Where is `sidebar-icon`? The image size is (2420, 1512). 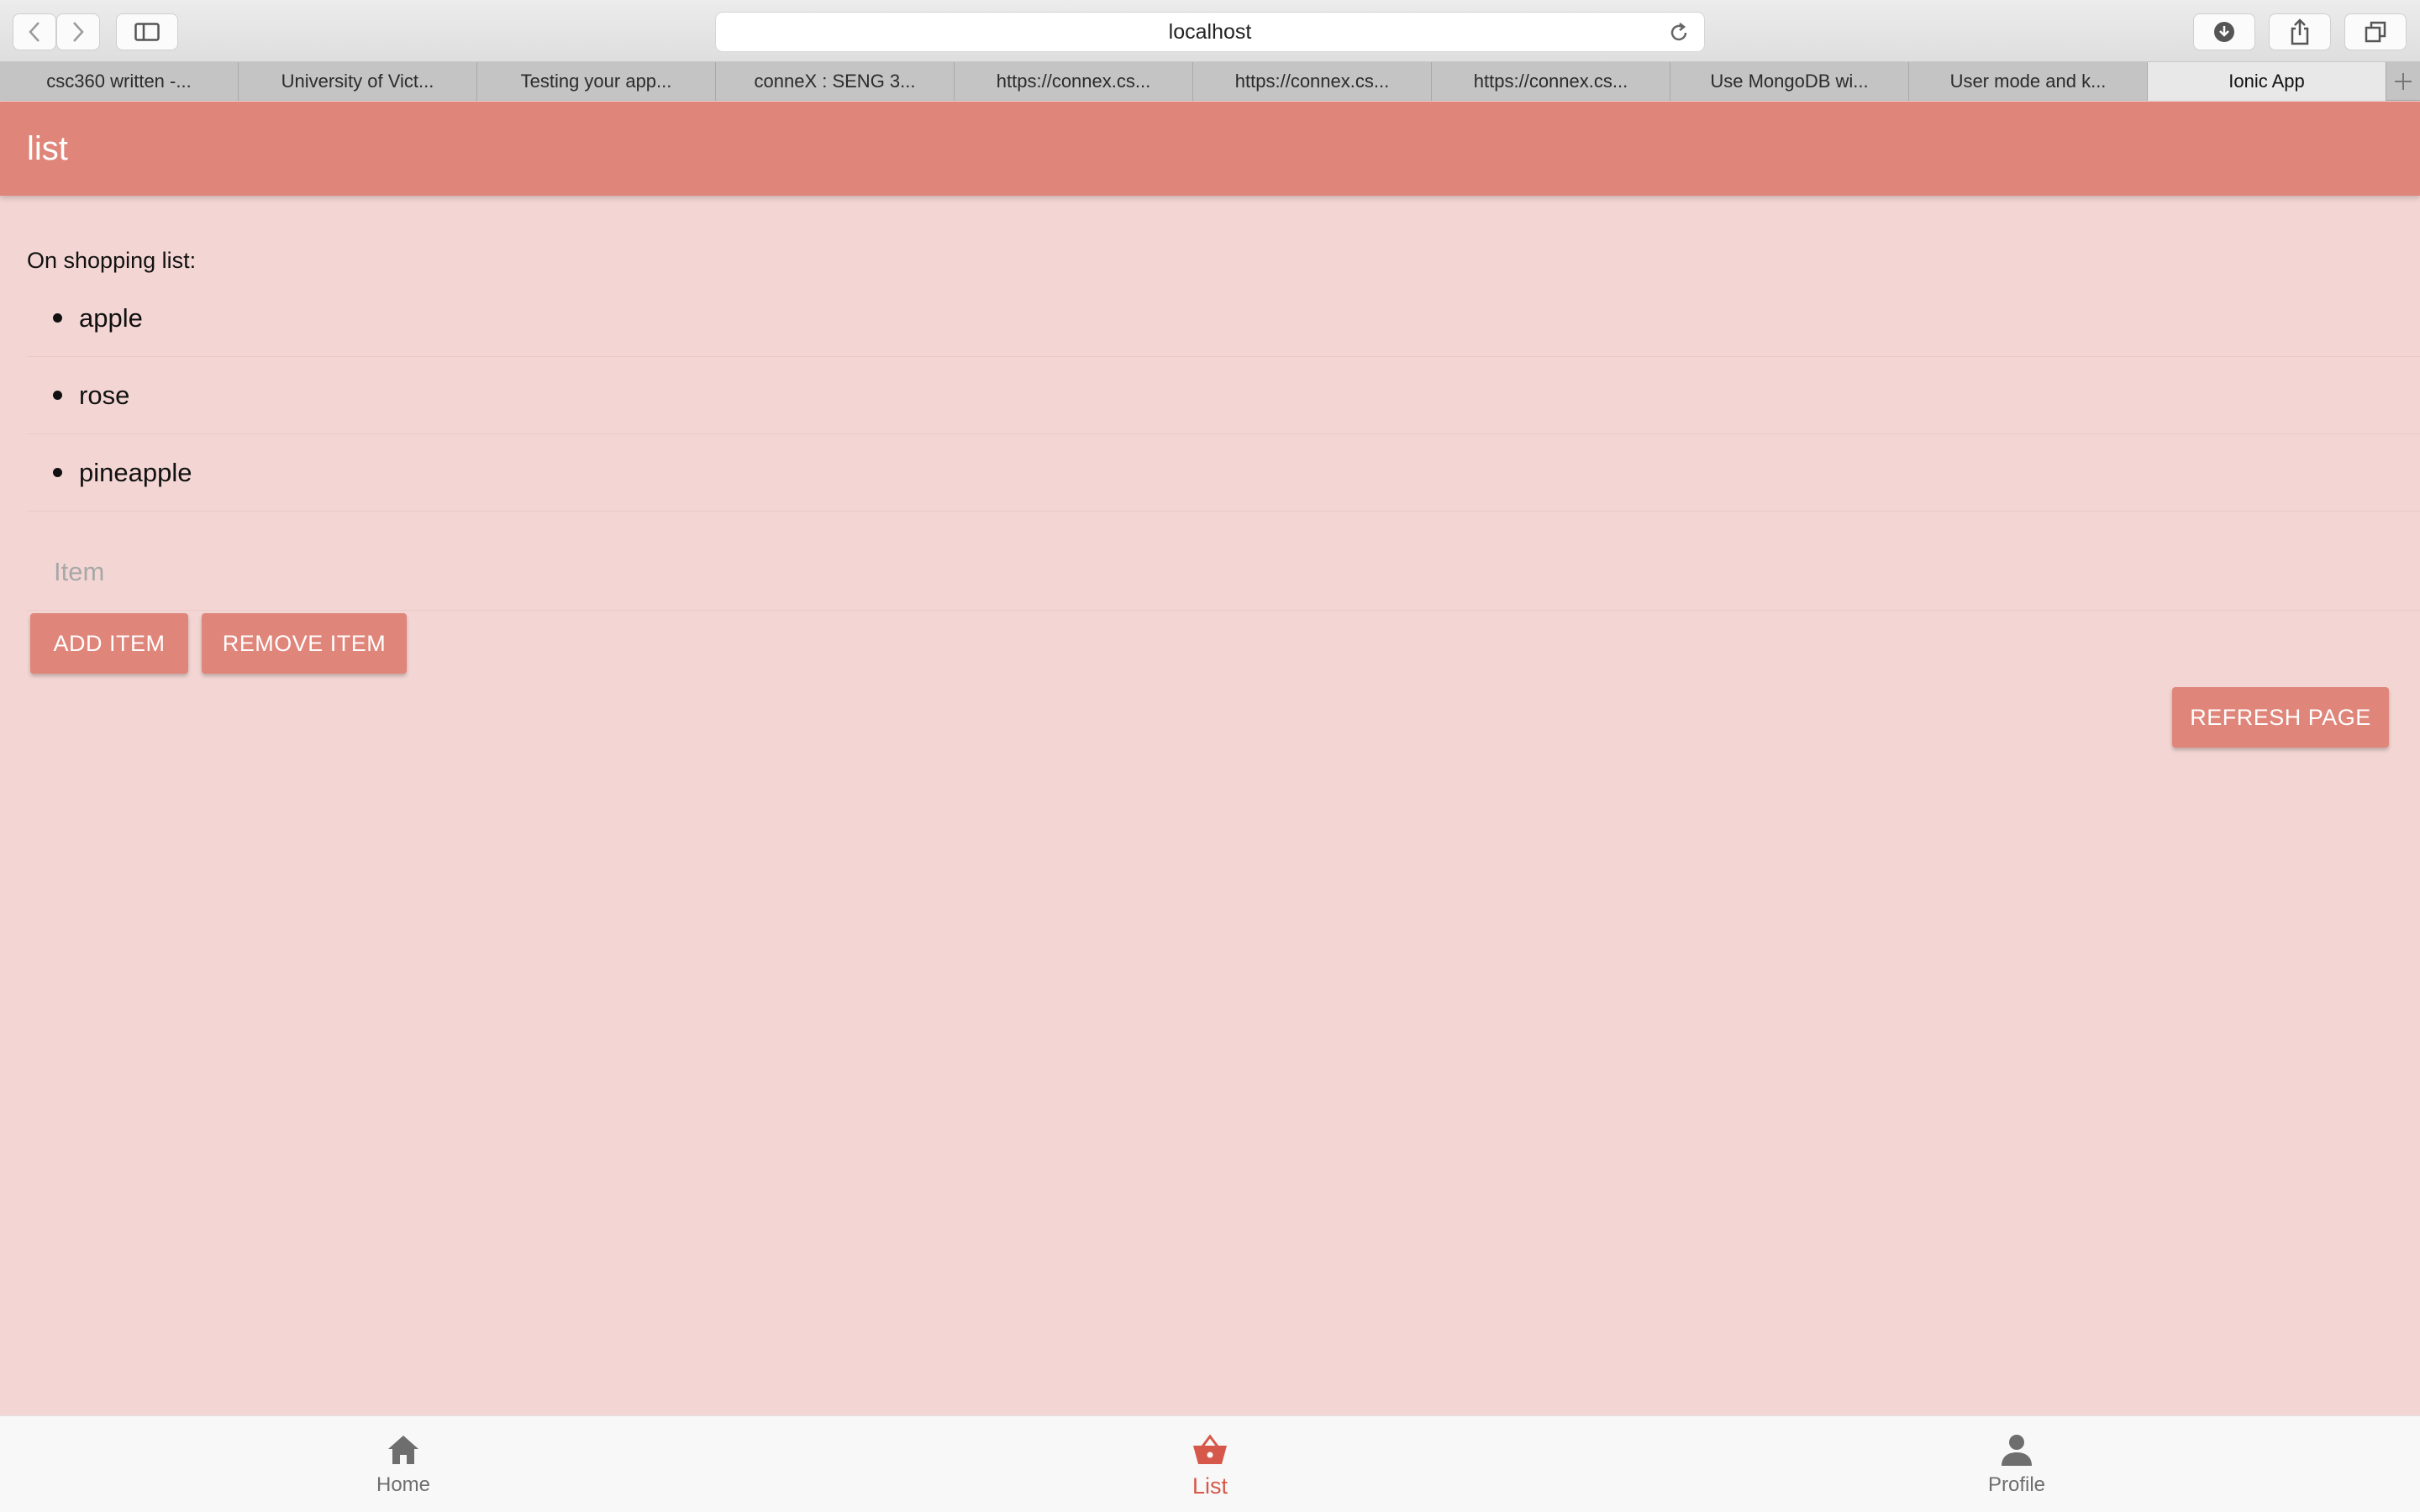 sidebar-icon is located at coordinates (147, 32).